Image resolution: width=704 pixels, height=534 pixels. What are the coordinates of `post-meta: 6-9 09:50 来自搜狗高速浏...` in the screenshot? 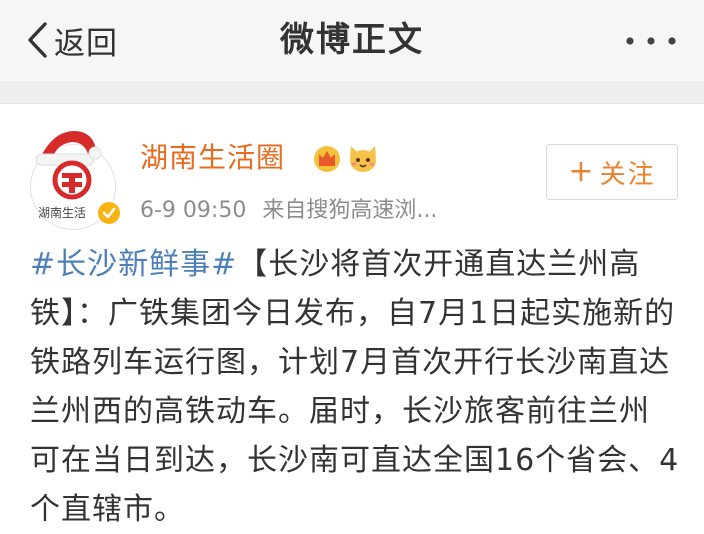 It's located at (288, 211).